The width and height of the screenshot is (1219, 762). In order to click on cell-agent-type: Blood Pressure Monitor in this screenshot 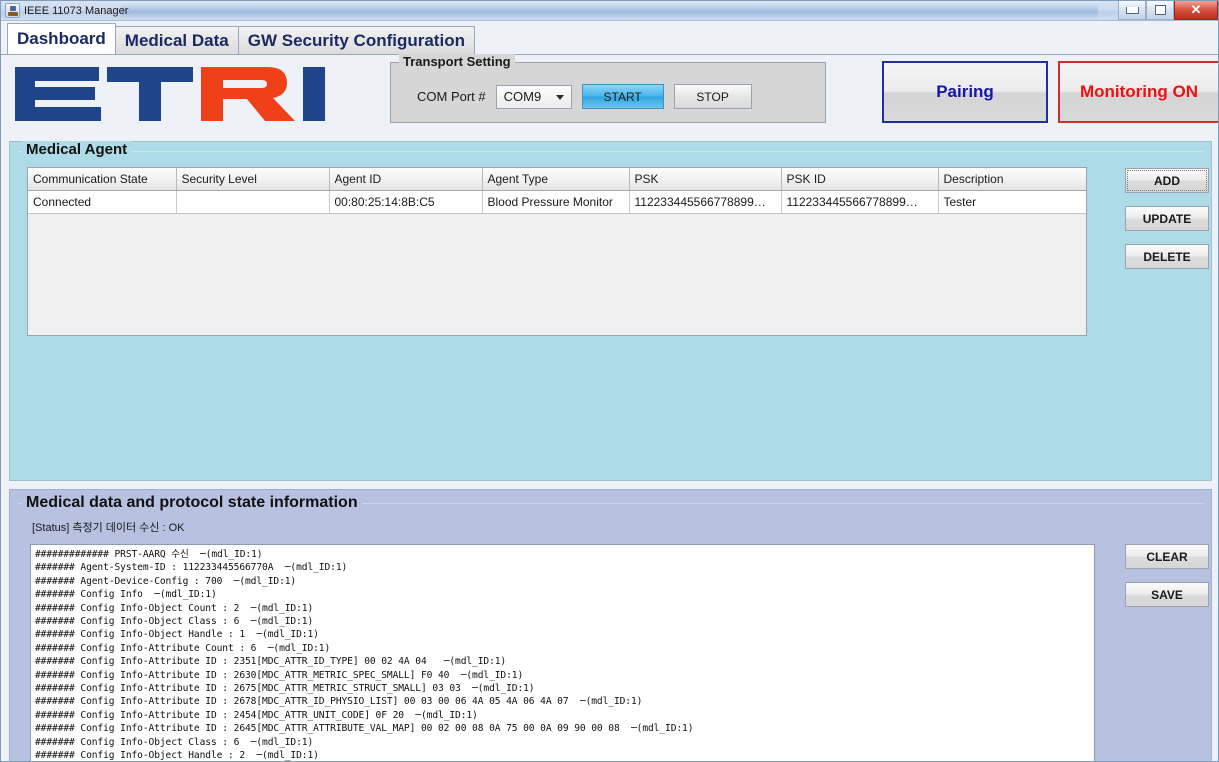, I will do `click(556, 202)`.